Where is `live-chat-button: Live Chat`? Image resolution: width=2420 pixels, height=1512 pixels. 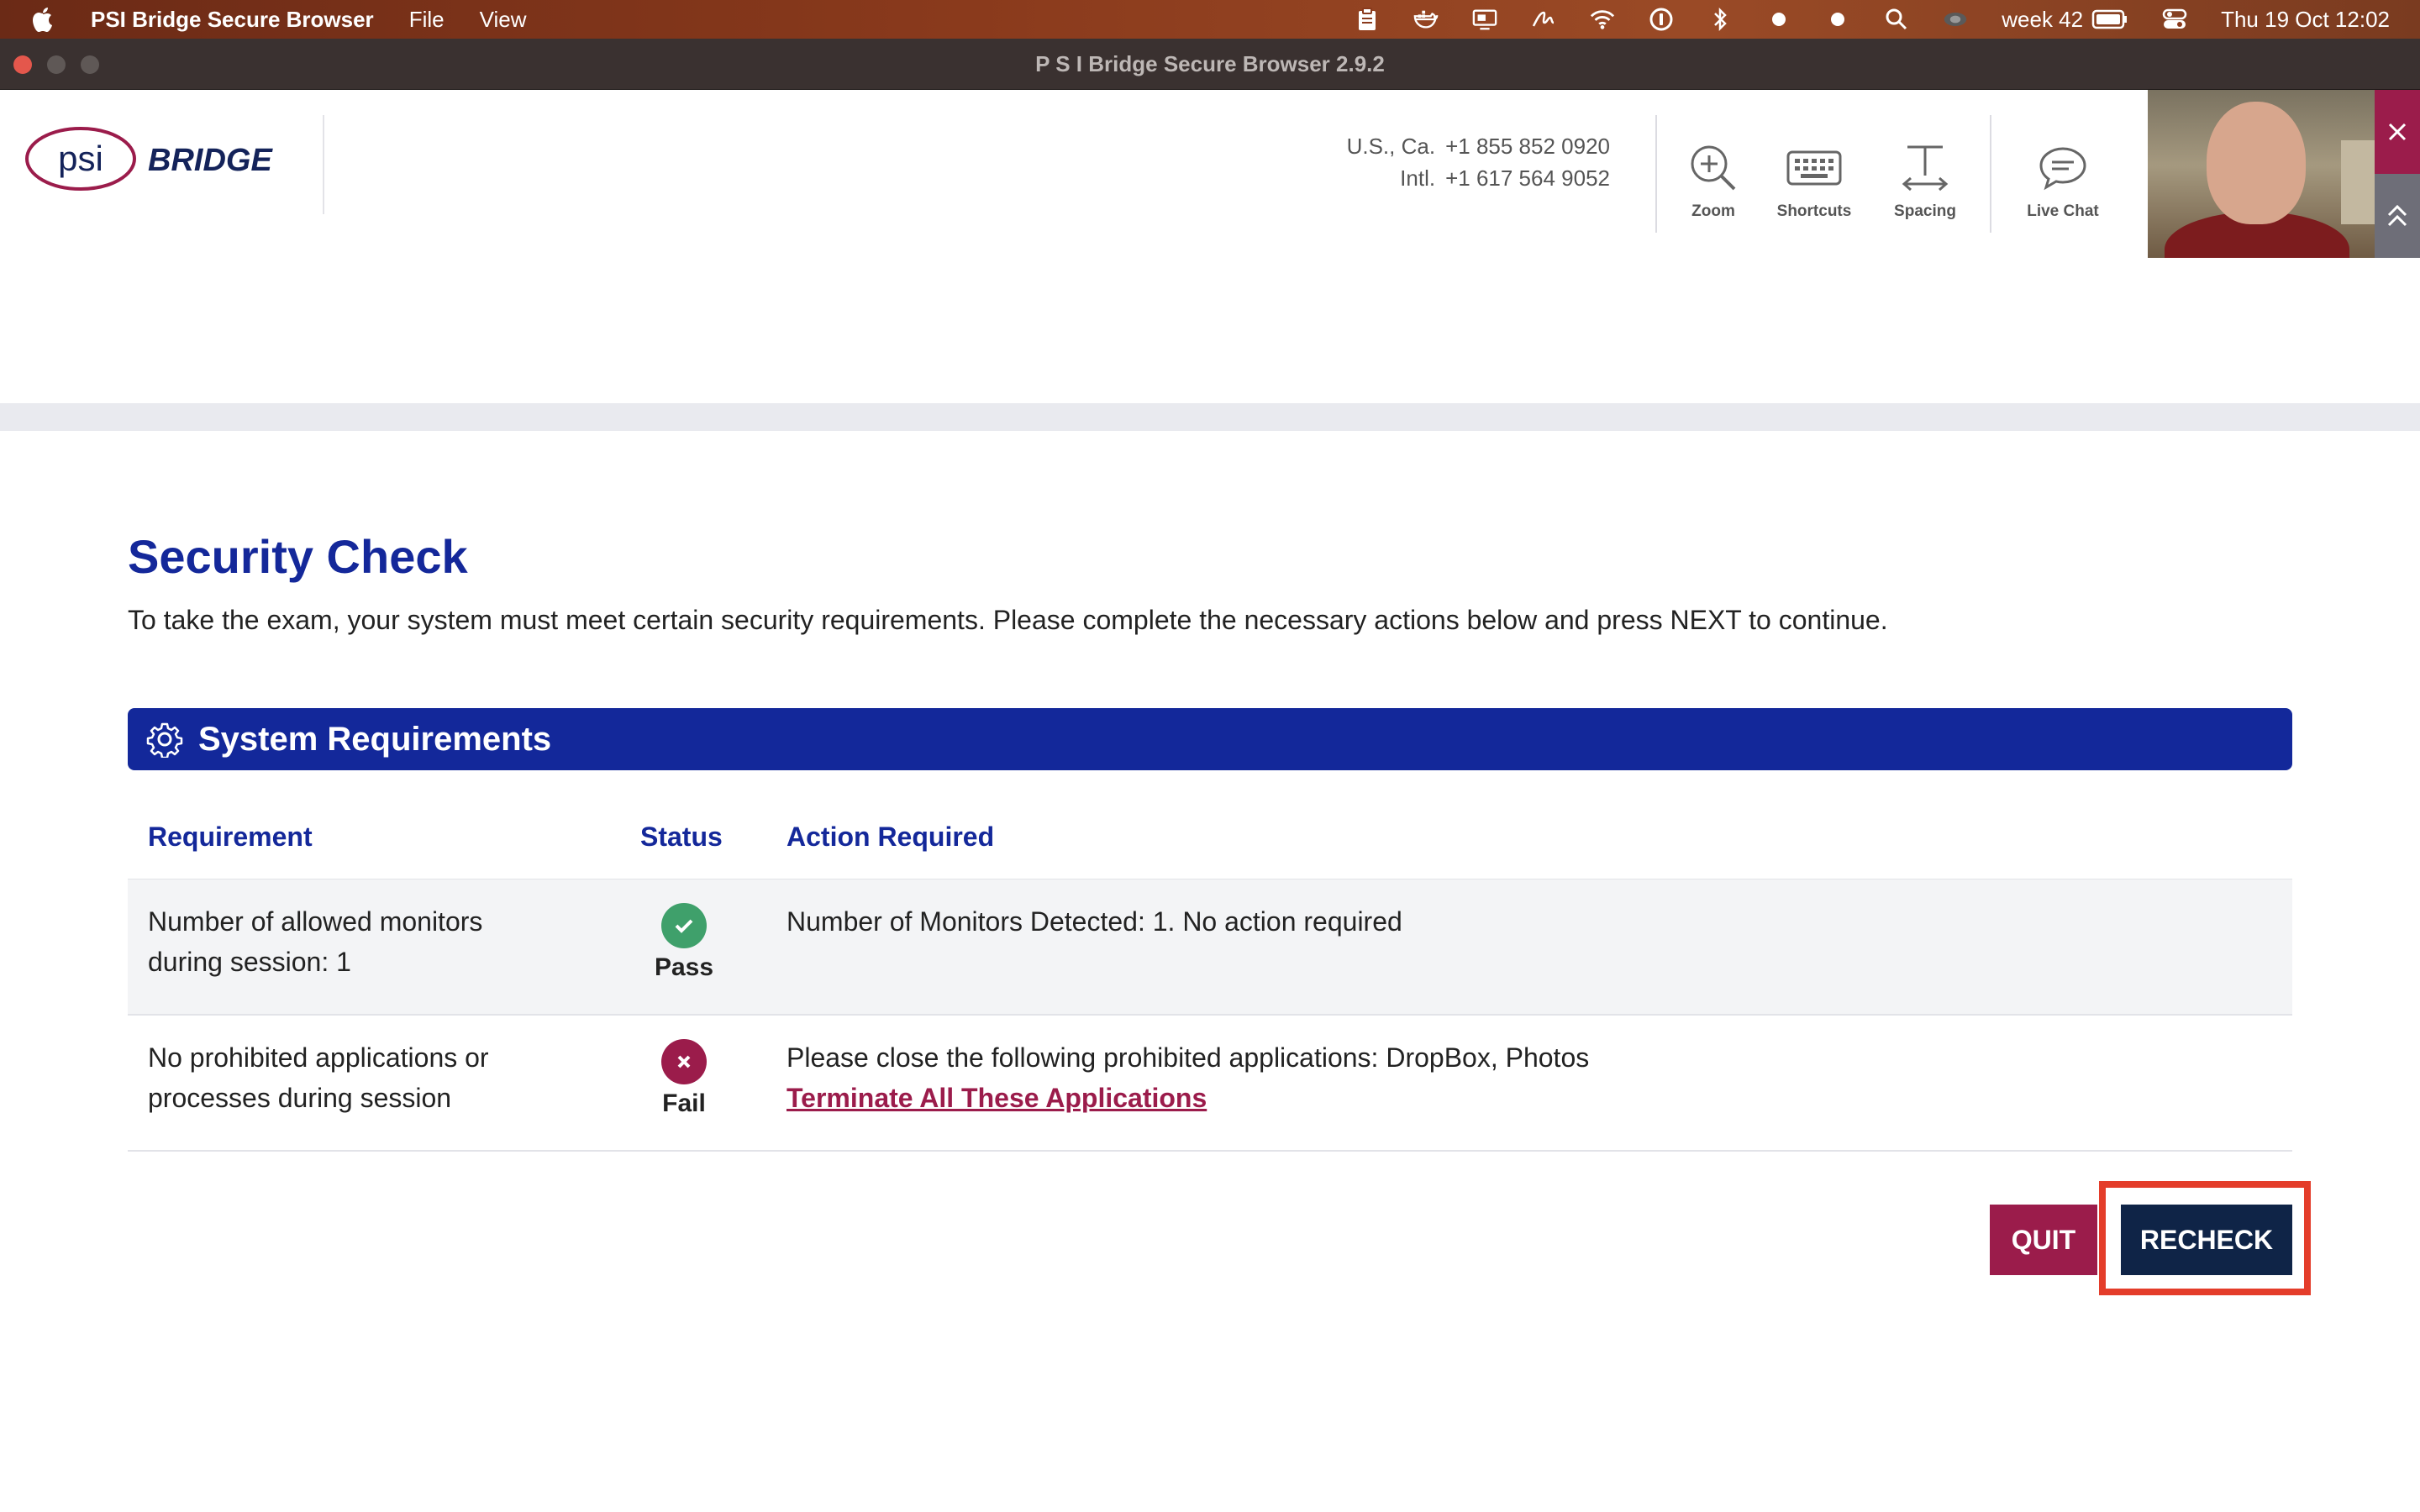 live-chat-button: Live Chat is located at coordinates (2063, 181).